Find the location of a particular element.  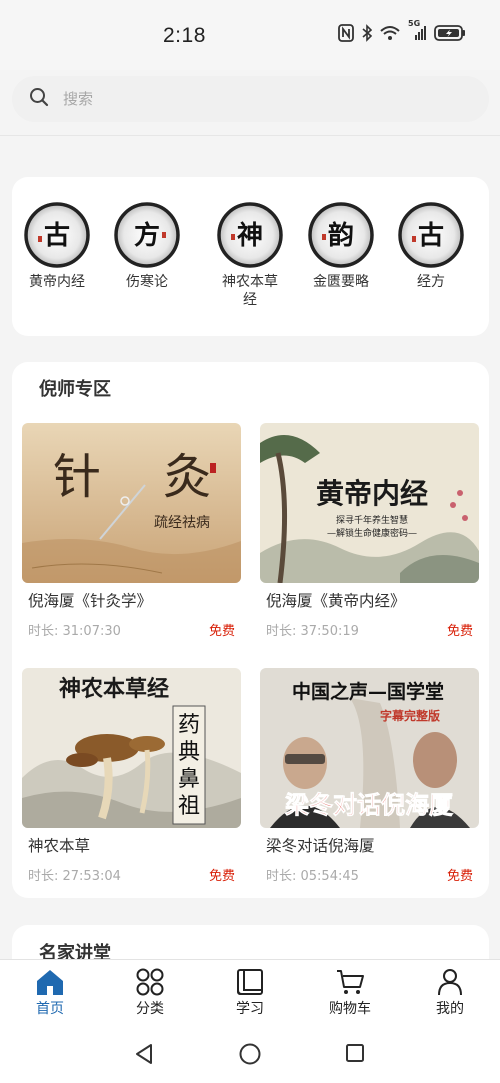

header-divider is located at coordinates (250, 135).